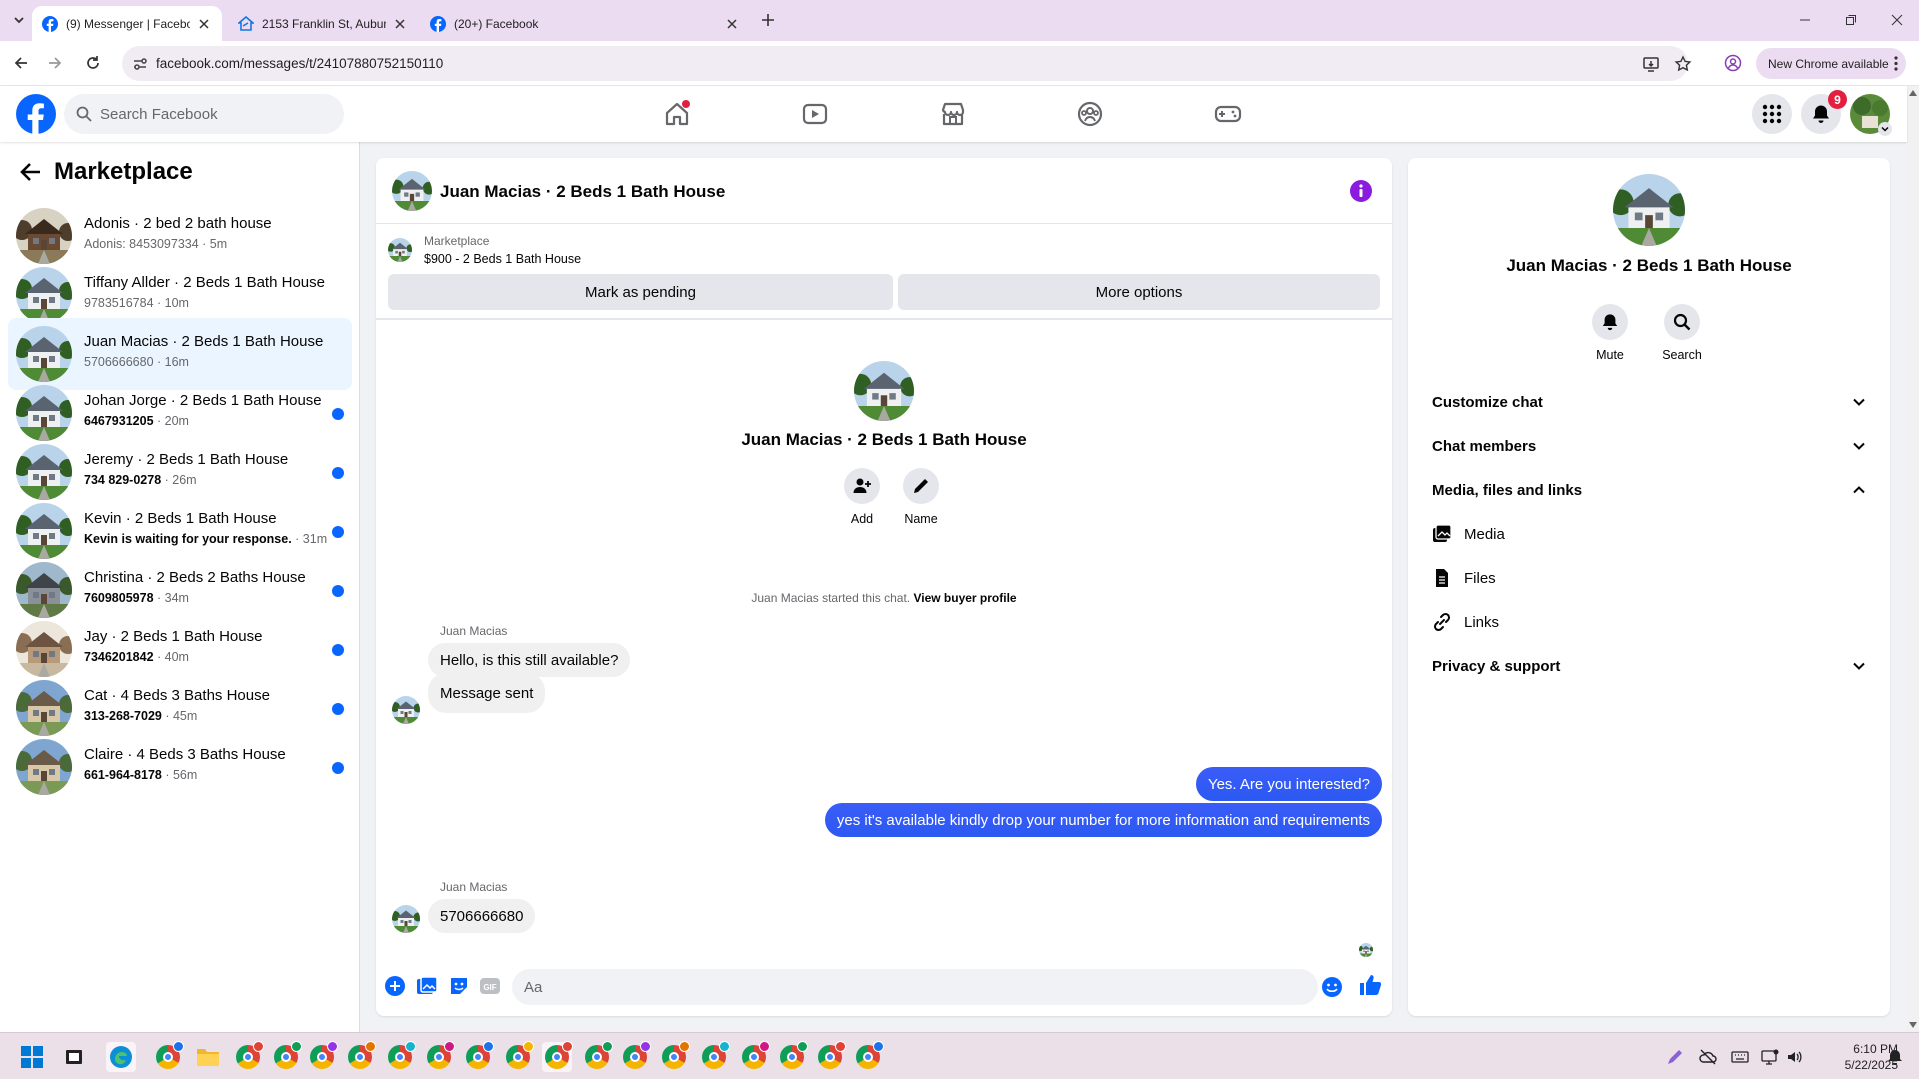 This screenshot has height=1079, width=1919. What do you see at coordinates (1770, 1057) in the screenshot?
I see `network-icon` at bounding box center [1770, 1057].